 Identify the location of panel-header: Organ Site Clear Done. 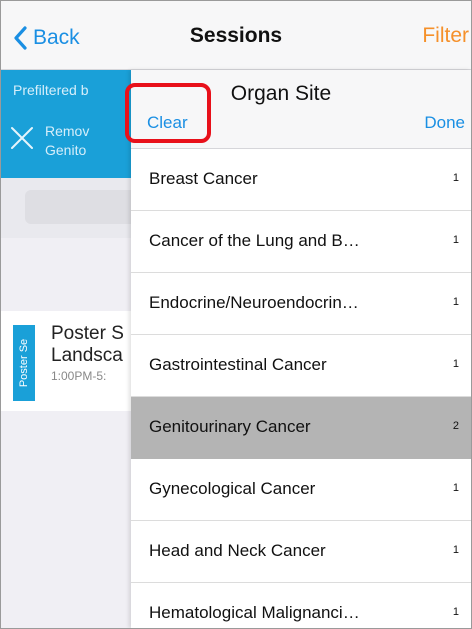
(301, 109).